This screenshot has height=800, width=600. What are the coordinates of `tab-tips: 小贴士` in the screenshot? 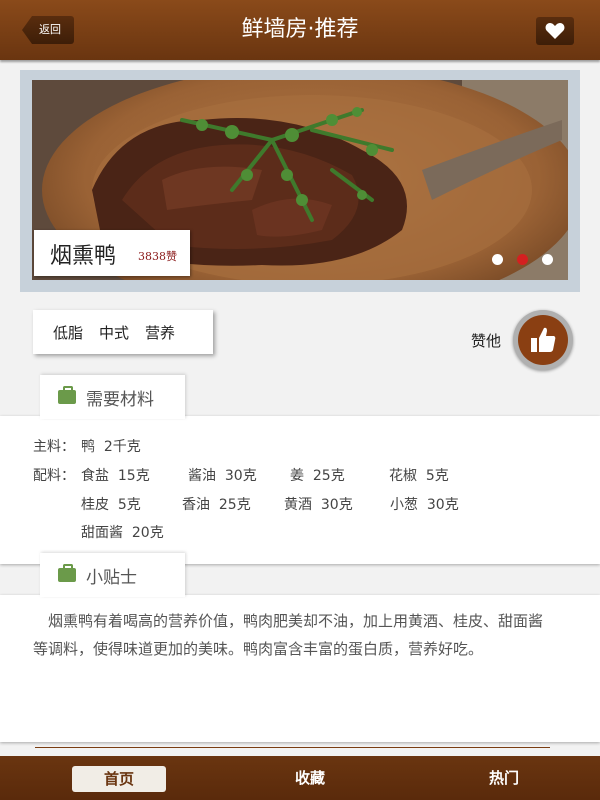 It's located at (112, 575).